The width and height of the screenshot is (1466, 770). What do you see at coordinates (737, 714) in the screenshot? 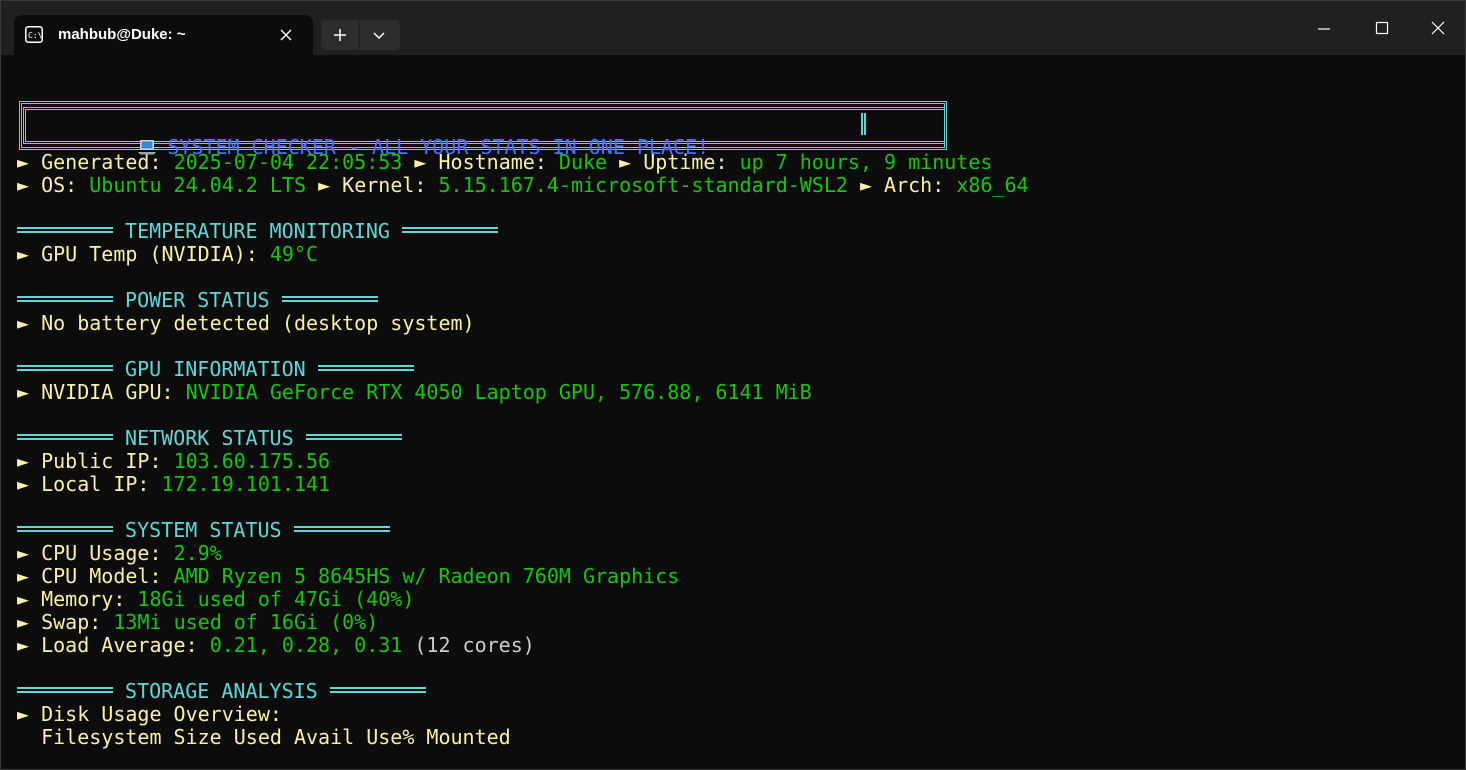
I see `disk-overview-line: ► Disk Usage Overview:` at bounding box center [737, 714].